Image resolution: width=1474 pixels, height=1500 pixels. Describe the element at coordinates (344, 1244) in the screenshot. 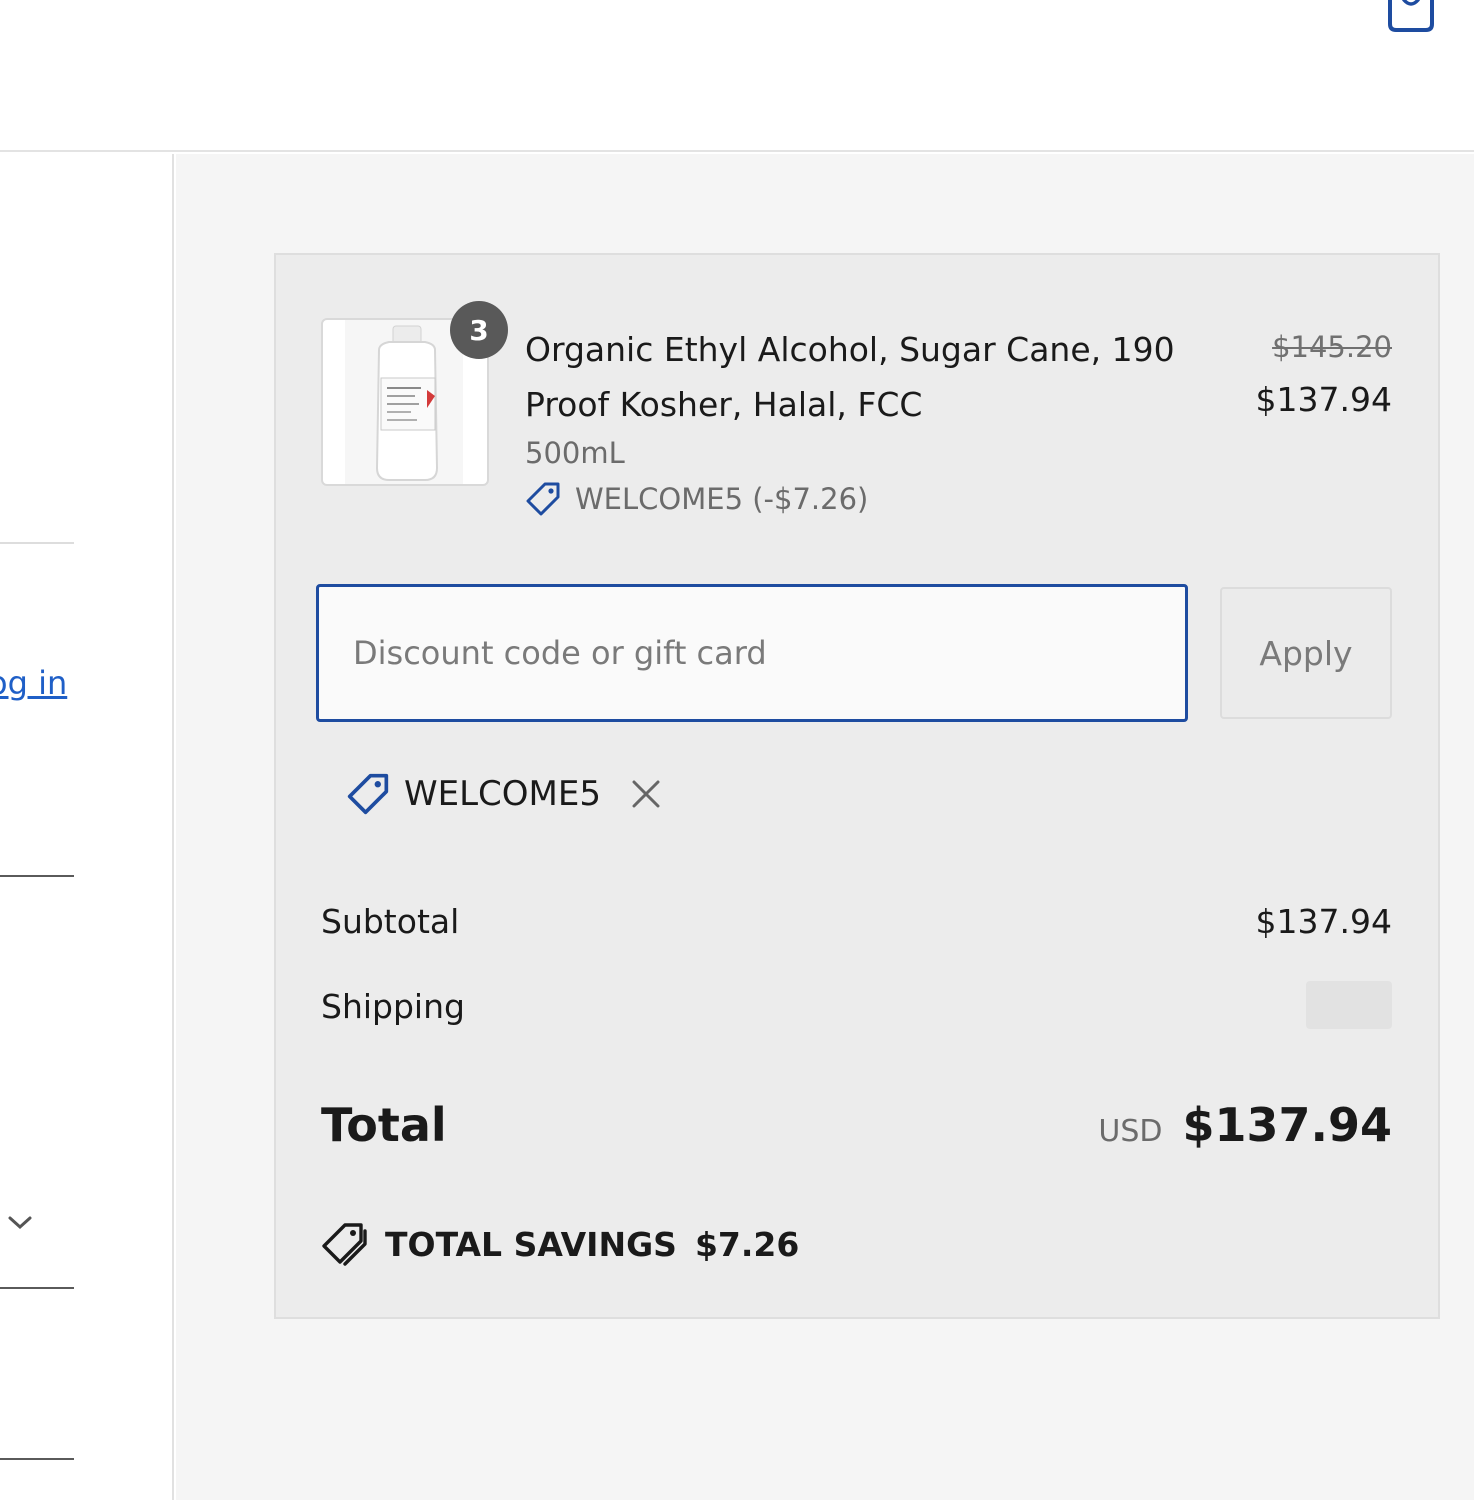

I see `tags-icon` at that location.